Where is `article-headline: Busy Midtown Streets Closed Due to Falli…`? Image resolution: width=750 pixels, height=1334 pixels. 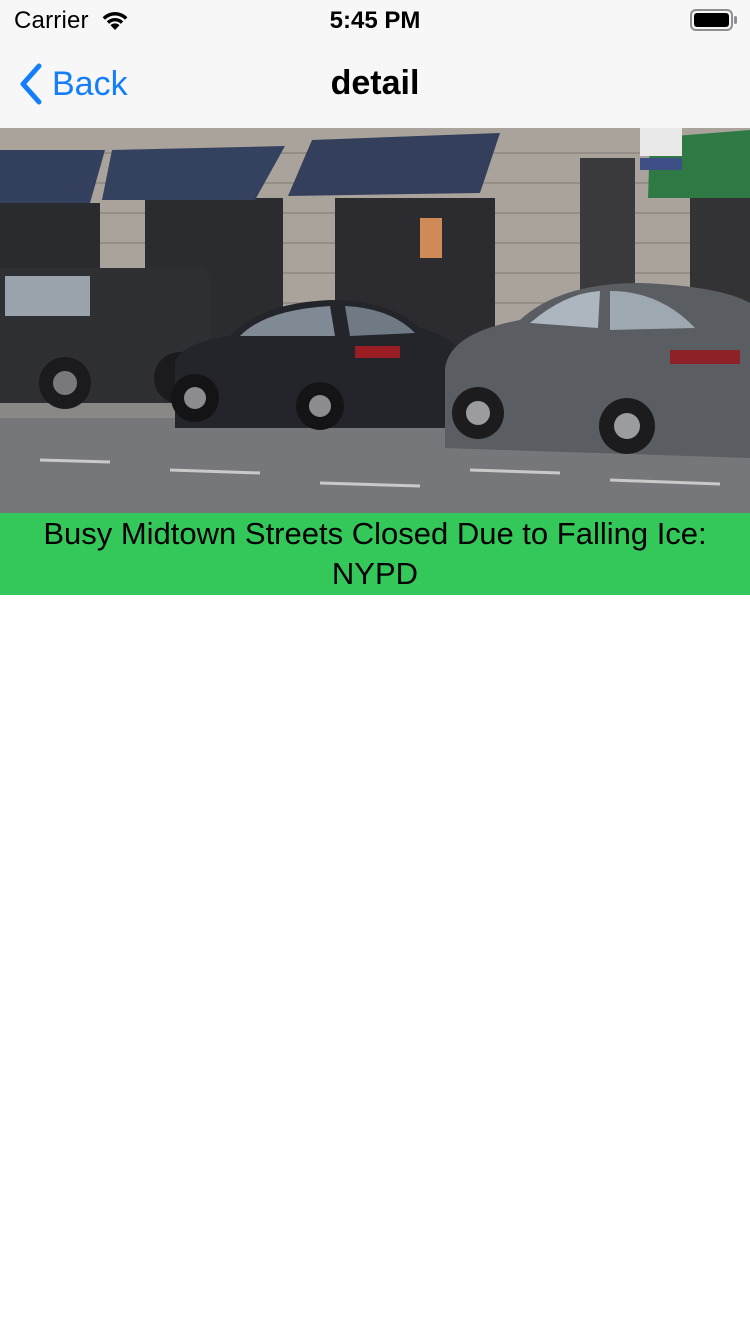 article-headline: Busy Midtown Streets Closed Due to Falli… is located at coordinates (375, 553).